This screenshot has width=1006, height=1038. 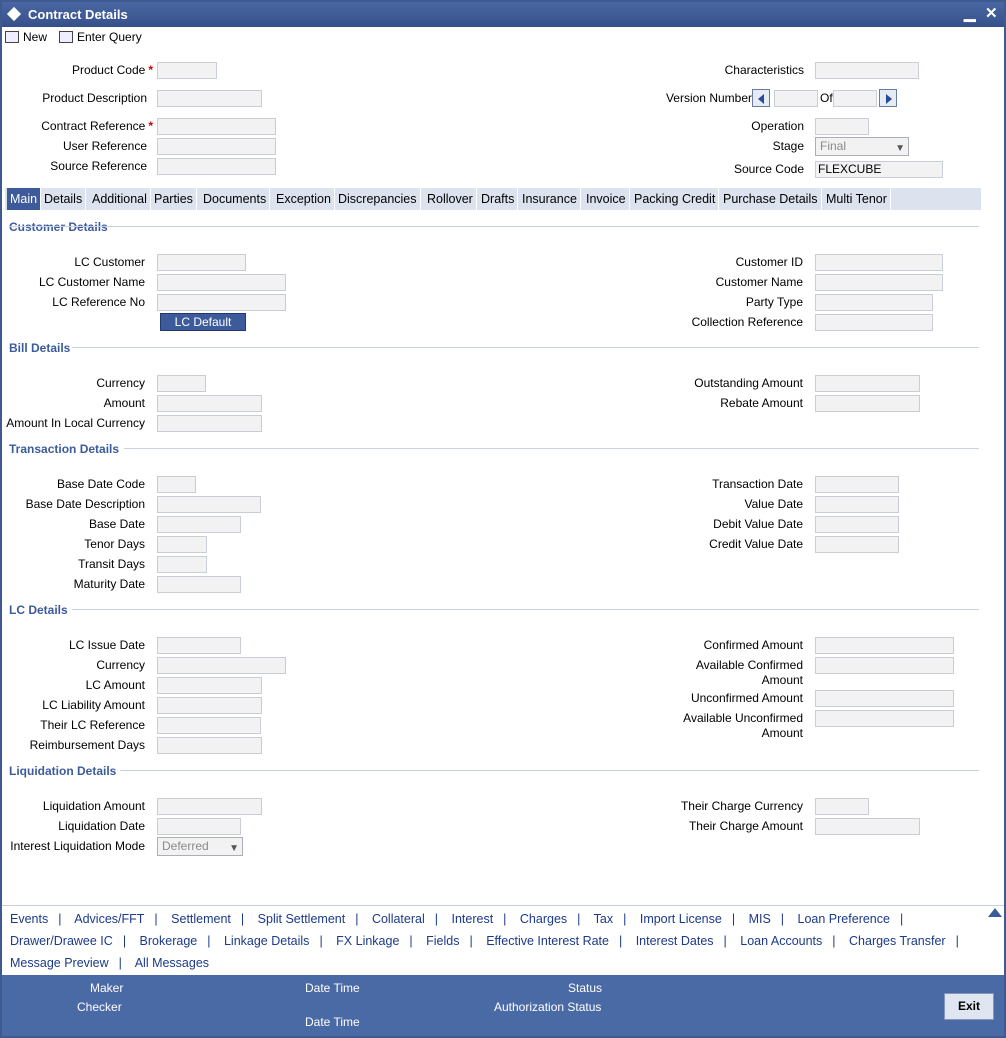 I want to click on tab-rollover: Rollover, so click(x=450, y=199).